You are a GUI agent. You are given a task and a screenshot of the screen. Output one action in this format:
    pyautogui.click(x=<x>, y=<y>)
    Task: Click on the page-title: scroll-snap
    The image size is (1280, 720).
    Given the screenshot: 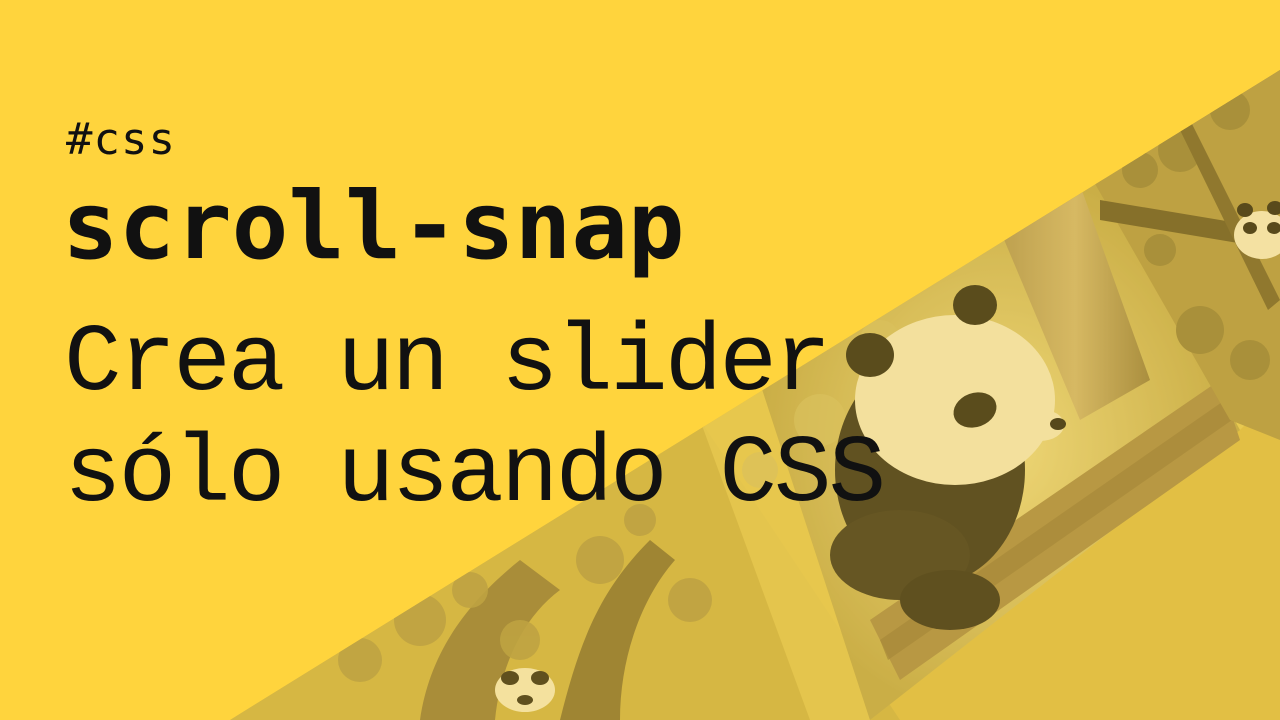 What is the action you would take?
    pyautogui.click(x=373, y=226)
    